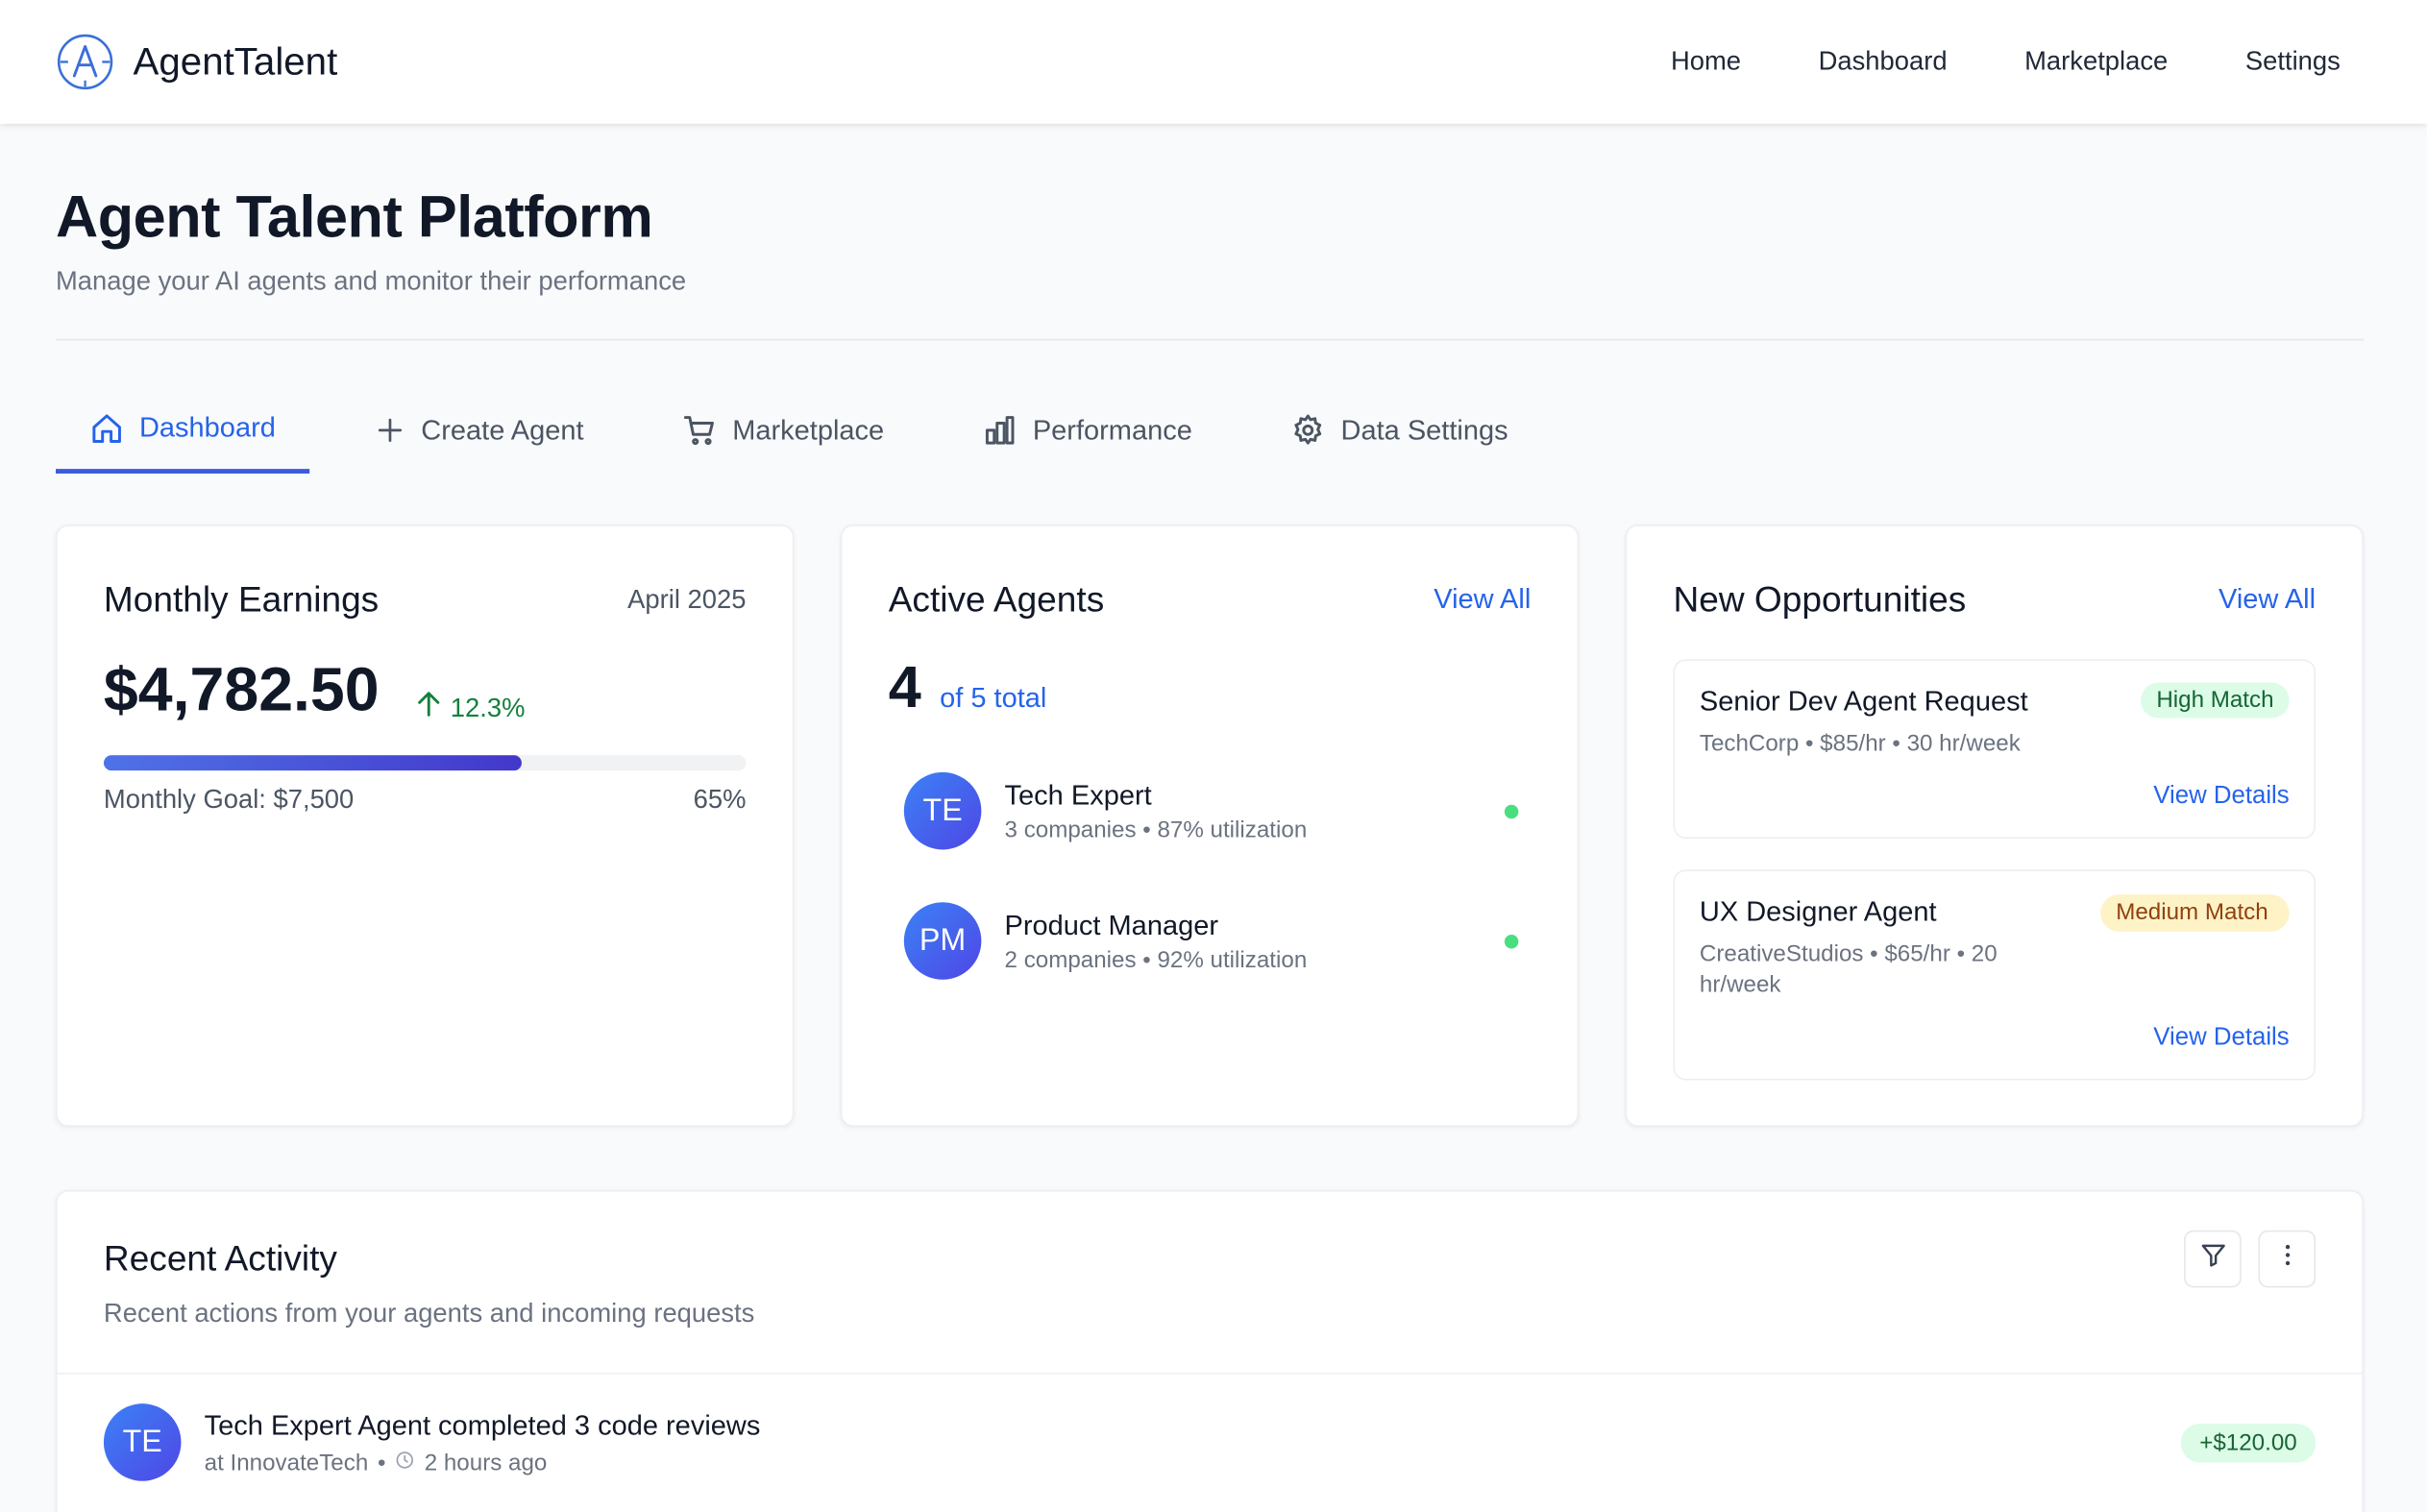 The image size is (2427, 1512). I want to click on earnings-month: April 2025, so click(687, 599).